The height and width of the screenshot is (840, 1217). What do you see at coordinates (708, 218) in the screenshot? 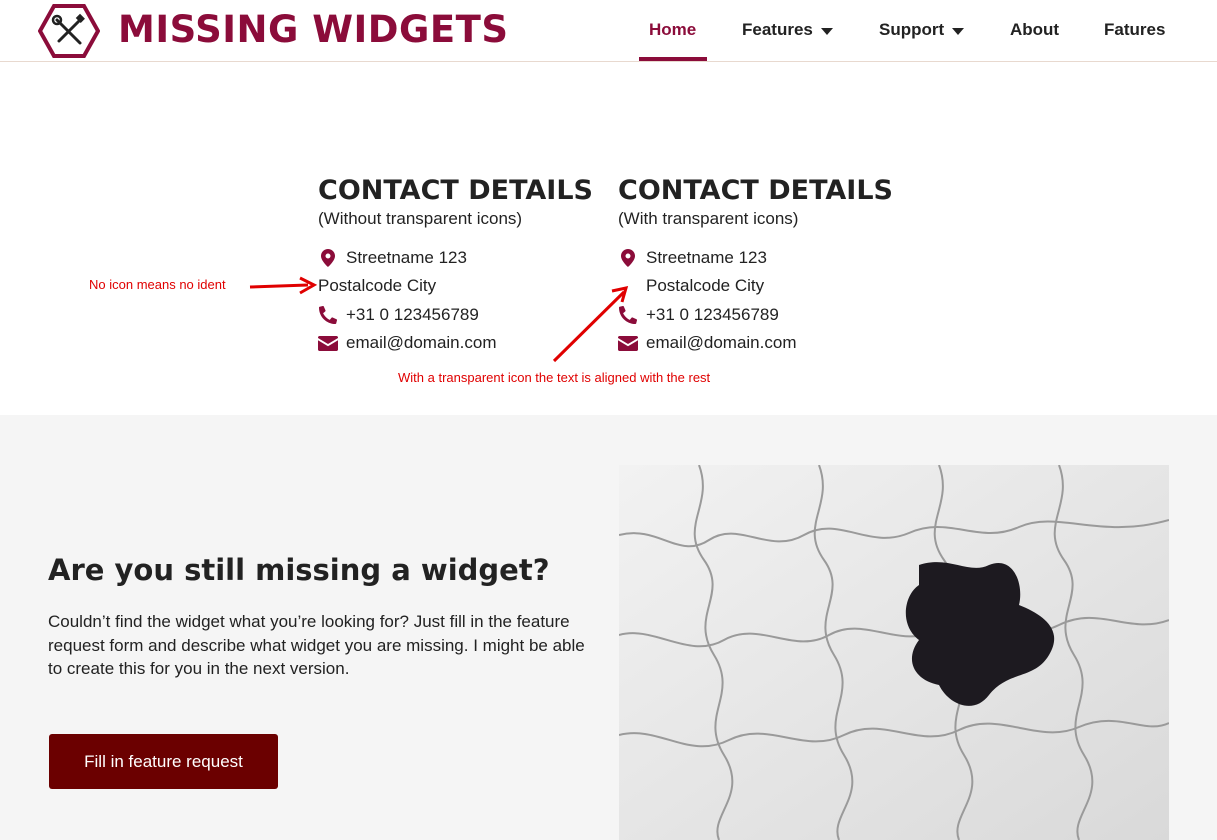
I see `contact-subtitle-right: (With transparent icons)` at bounding box center [708, 218].